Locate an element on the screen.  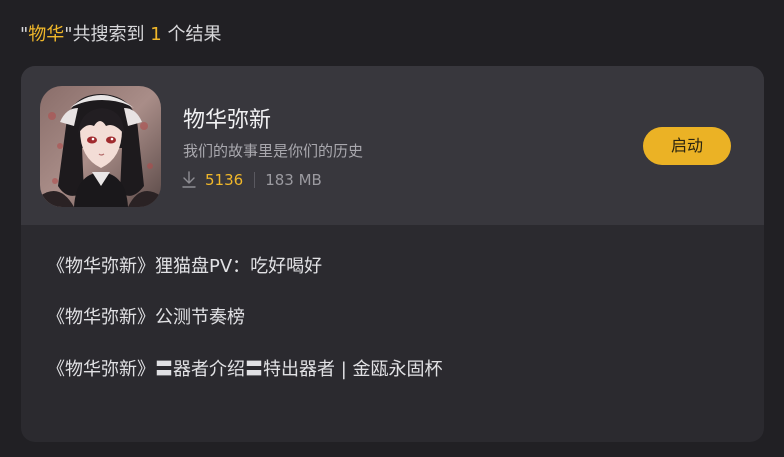
app-icon is located at coordinates (100, 146).